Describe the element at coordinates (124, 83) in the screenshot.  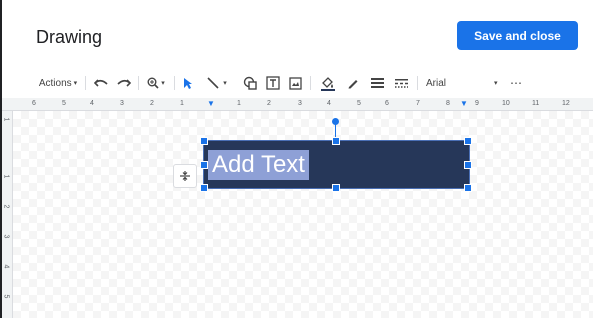
I see `redo-icon` at that location.